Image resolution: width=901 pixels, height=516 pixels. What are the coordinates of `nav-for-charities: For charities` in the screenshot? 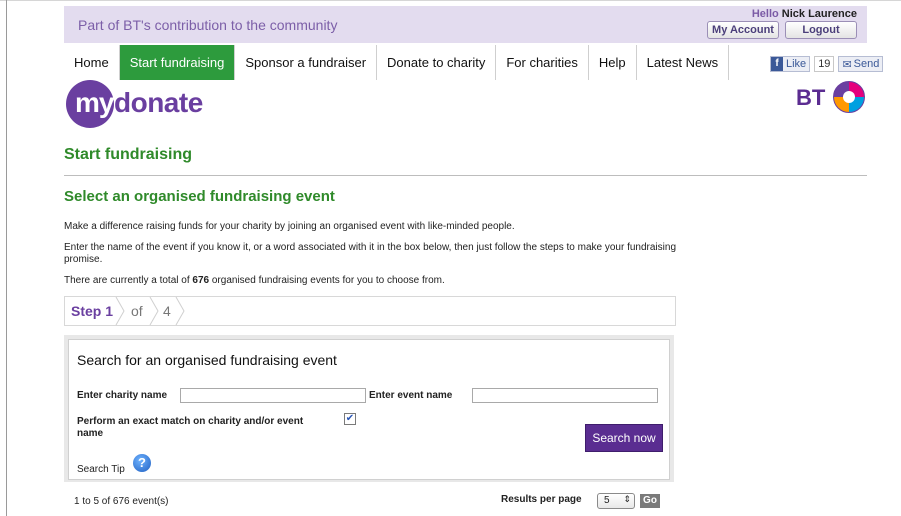 It's located at (542, 62).